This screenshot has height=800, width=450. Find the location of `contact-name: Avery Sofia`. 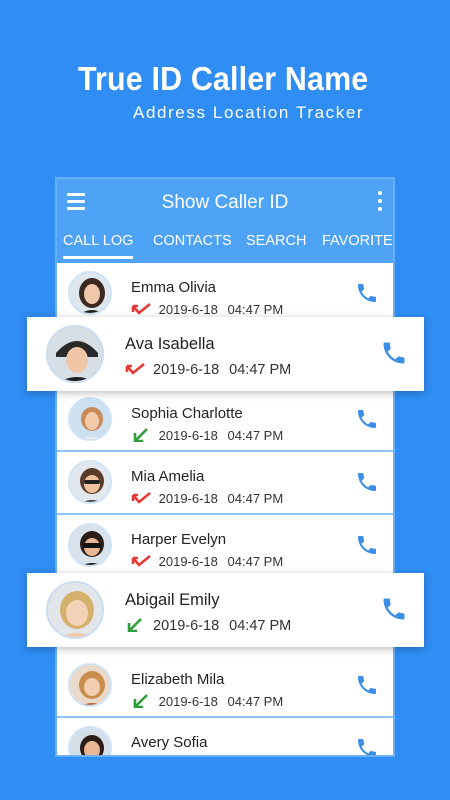

contact-name: Avery Sofia is located at coordinates (169, 742).